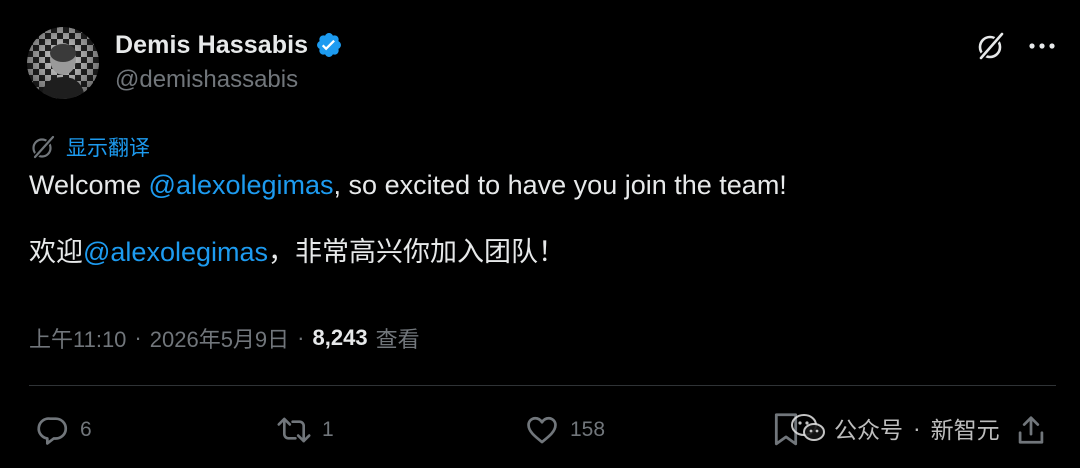  I want to click on grok-icon, so click(991, 46).